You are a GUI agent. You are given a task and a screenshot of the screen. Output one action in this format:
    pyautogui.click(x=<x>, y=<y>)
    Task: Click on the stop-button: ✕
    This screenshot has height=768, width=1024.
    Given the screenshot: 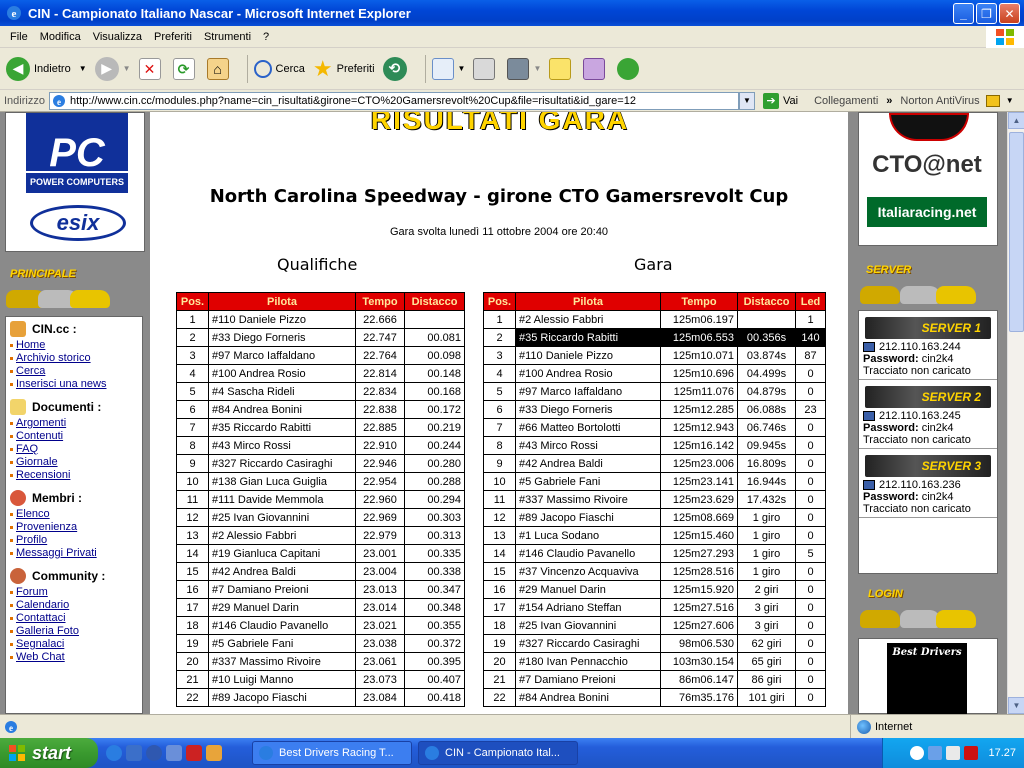 What is the action you would take?
    pyautogui.click(x=151, y=68)
    